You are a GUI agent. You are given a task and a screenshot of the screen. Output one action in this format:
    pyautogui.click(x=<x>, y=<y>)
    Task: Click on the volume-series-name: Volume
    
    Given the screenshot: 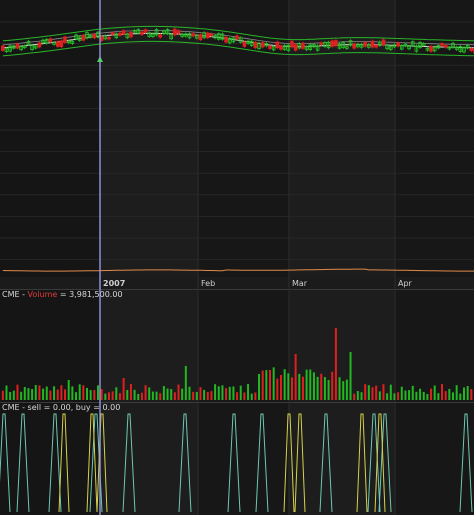 What is the action you would take?
    pyautogui.click(x=43, y=294)
    